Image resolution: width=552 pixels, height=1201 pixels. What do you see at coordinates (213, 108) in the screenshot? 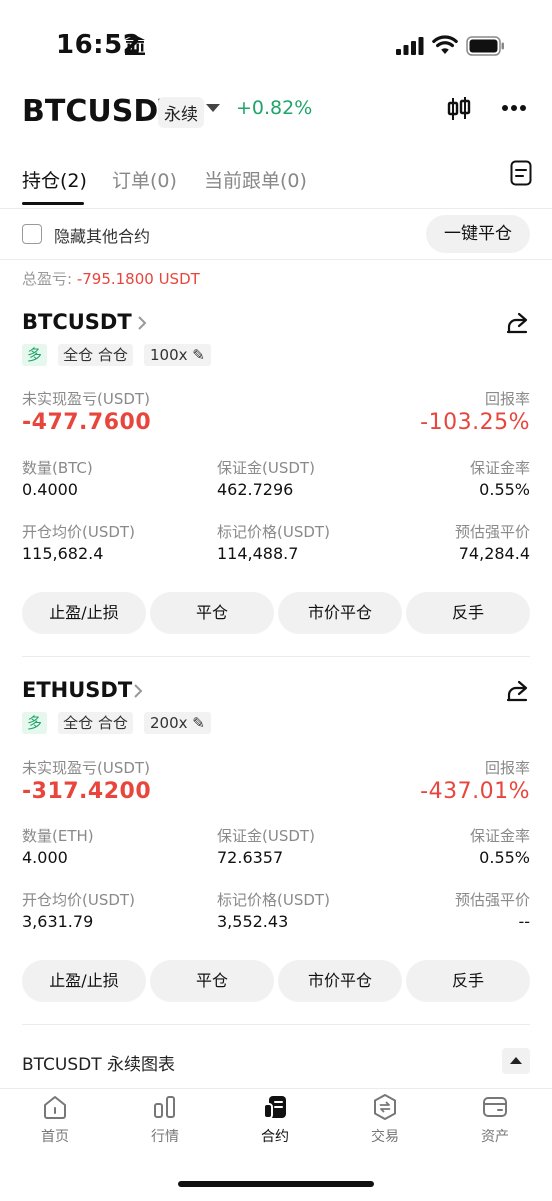
I see `symbol-dropdown-icon` at bounding box center [213, 108].